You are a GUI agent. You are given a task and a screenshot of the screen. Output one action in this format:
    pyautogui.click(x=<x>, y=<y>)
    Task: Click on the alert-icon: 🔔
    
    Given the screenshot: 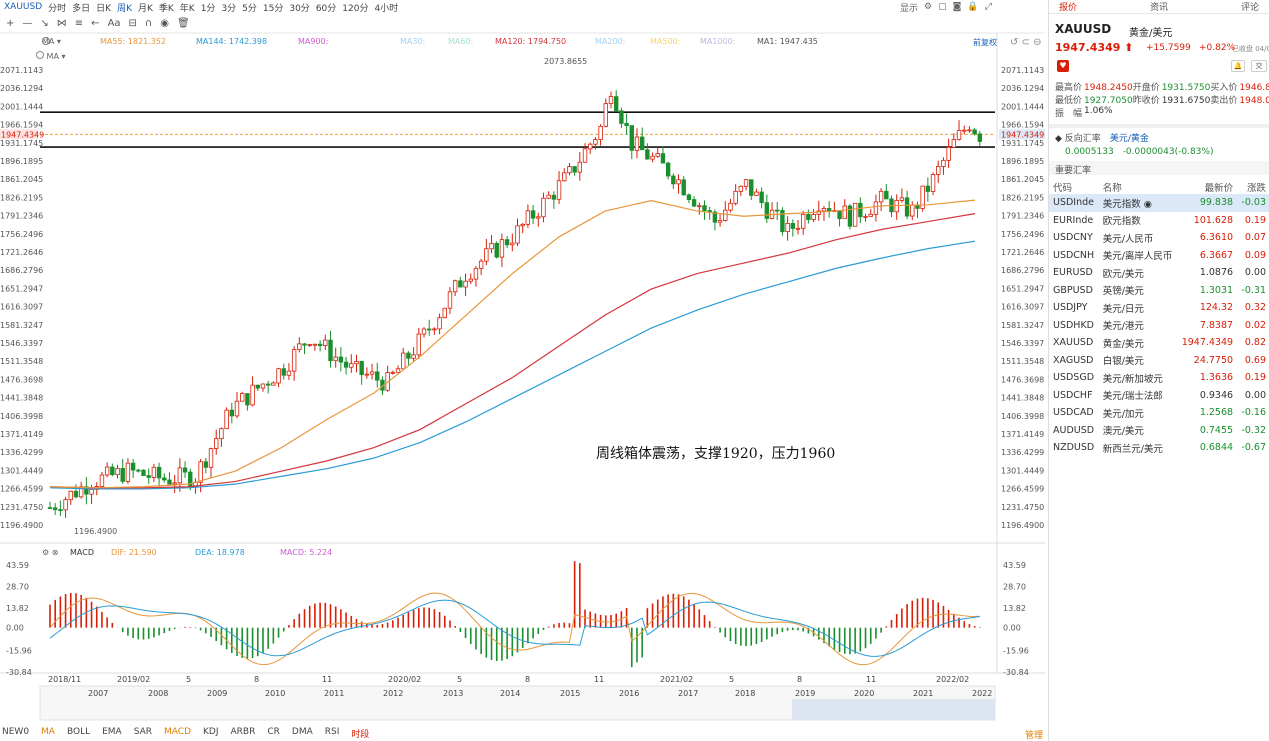 What is the action you would take?
    pyautogui.click(x=1238, y=66)
    